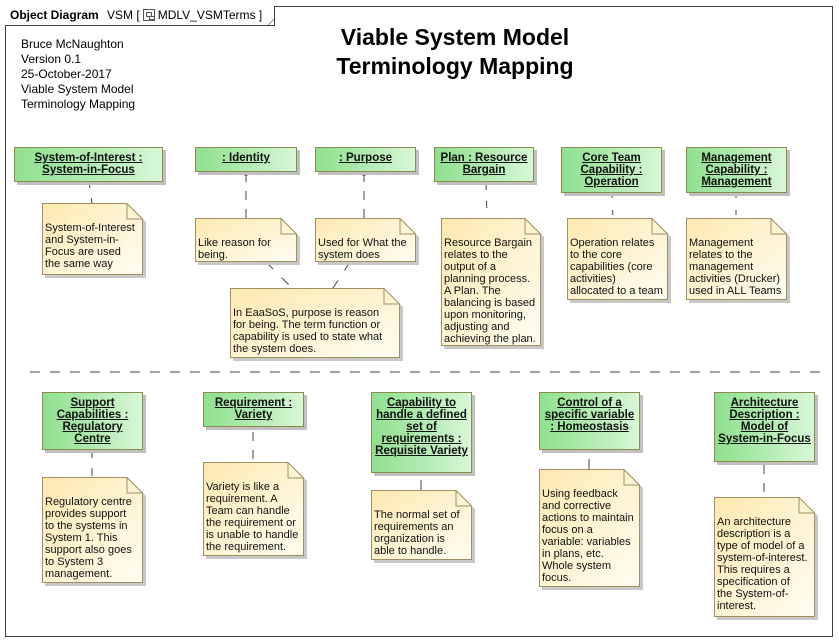  Describe the element at coordinates (51, 59) in the screenshot. I see `version: Version 0.1` at that location.